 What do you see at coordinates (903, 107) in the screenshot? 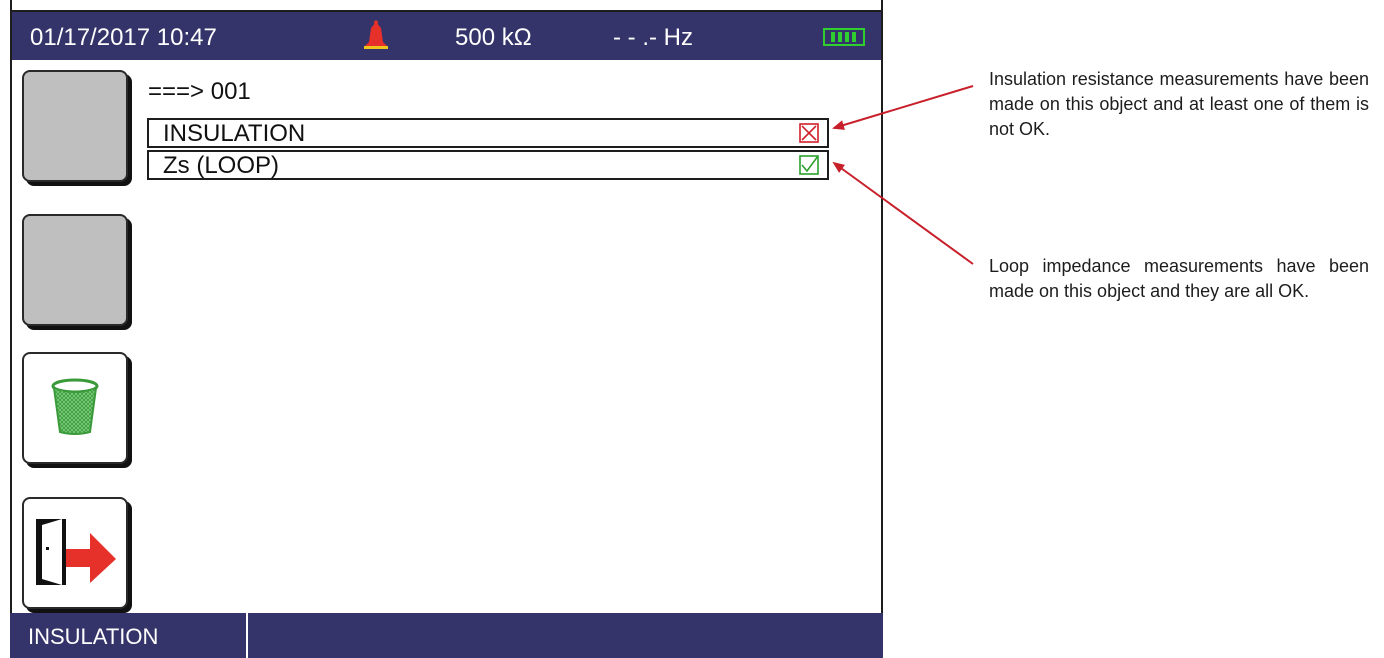
I see `annotation-arrow-fail` at bounding box center [903, 107].